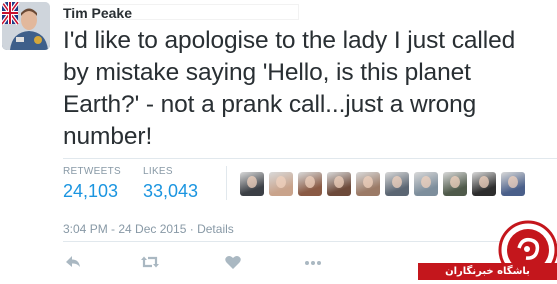 Image resolution: width=557 pixels, height=284 pixels. I want to click on tweet-meta: 3:04 PM - 24 Dec 2015 · Details, so click(148, 229).